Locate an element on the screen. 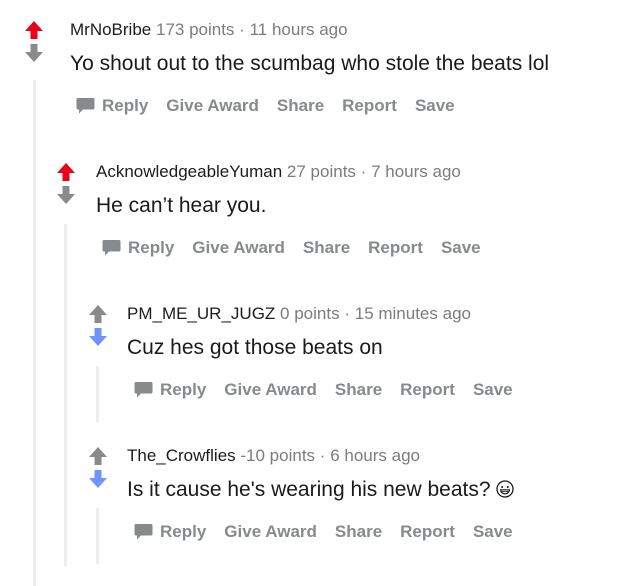 This screenshot has height=586, width=642. comment-meta: MrNoBribe 173 points · 11 hours ago is located at coordinates (209, 30).